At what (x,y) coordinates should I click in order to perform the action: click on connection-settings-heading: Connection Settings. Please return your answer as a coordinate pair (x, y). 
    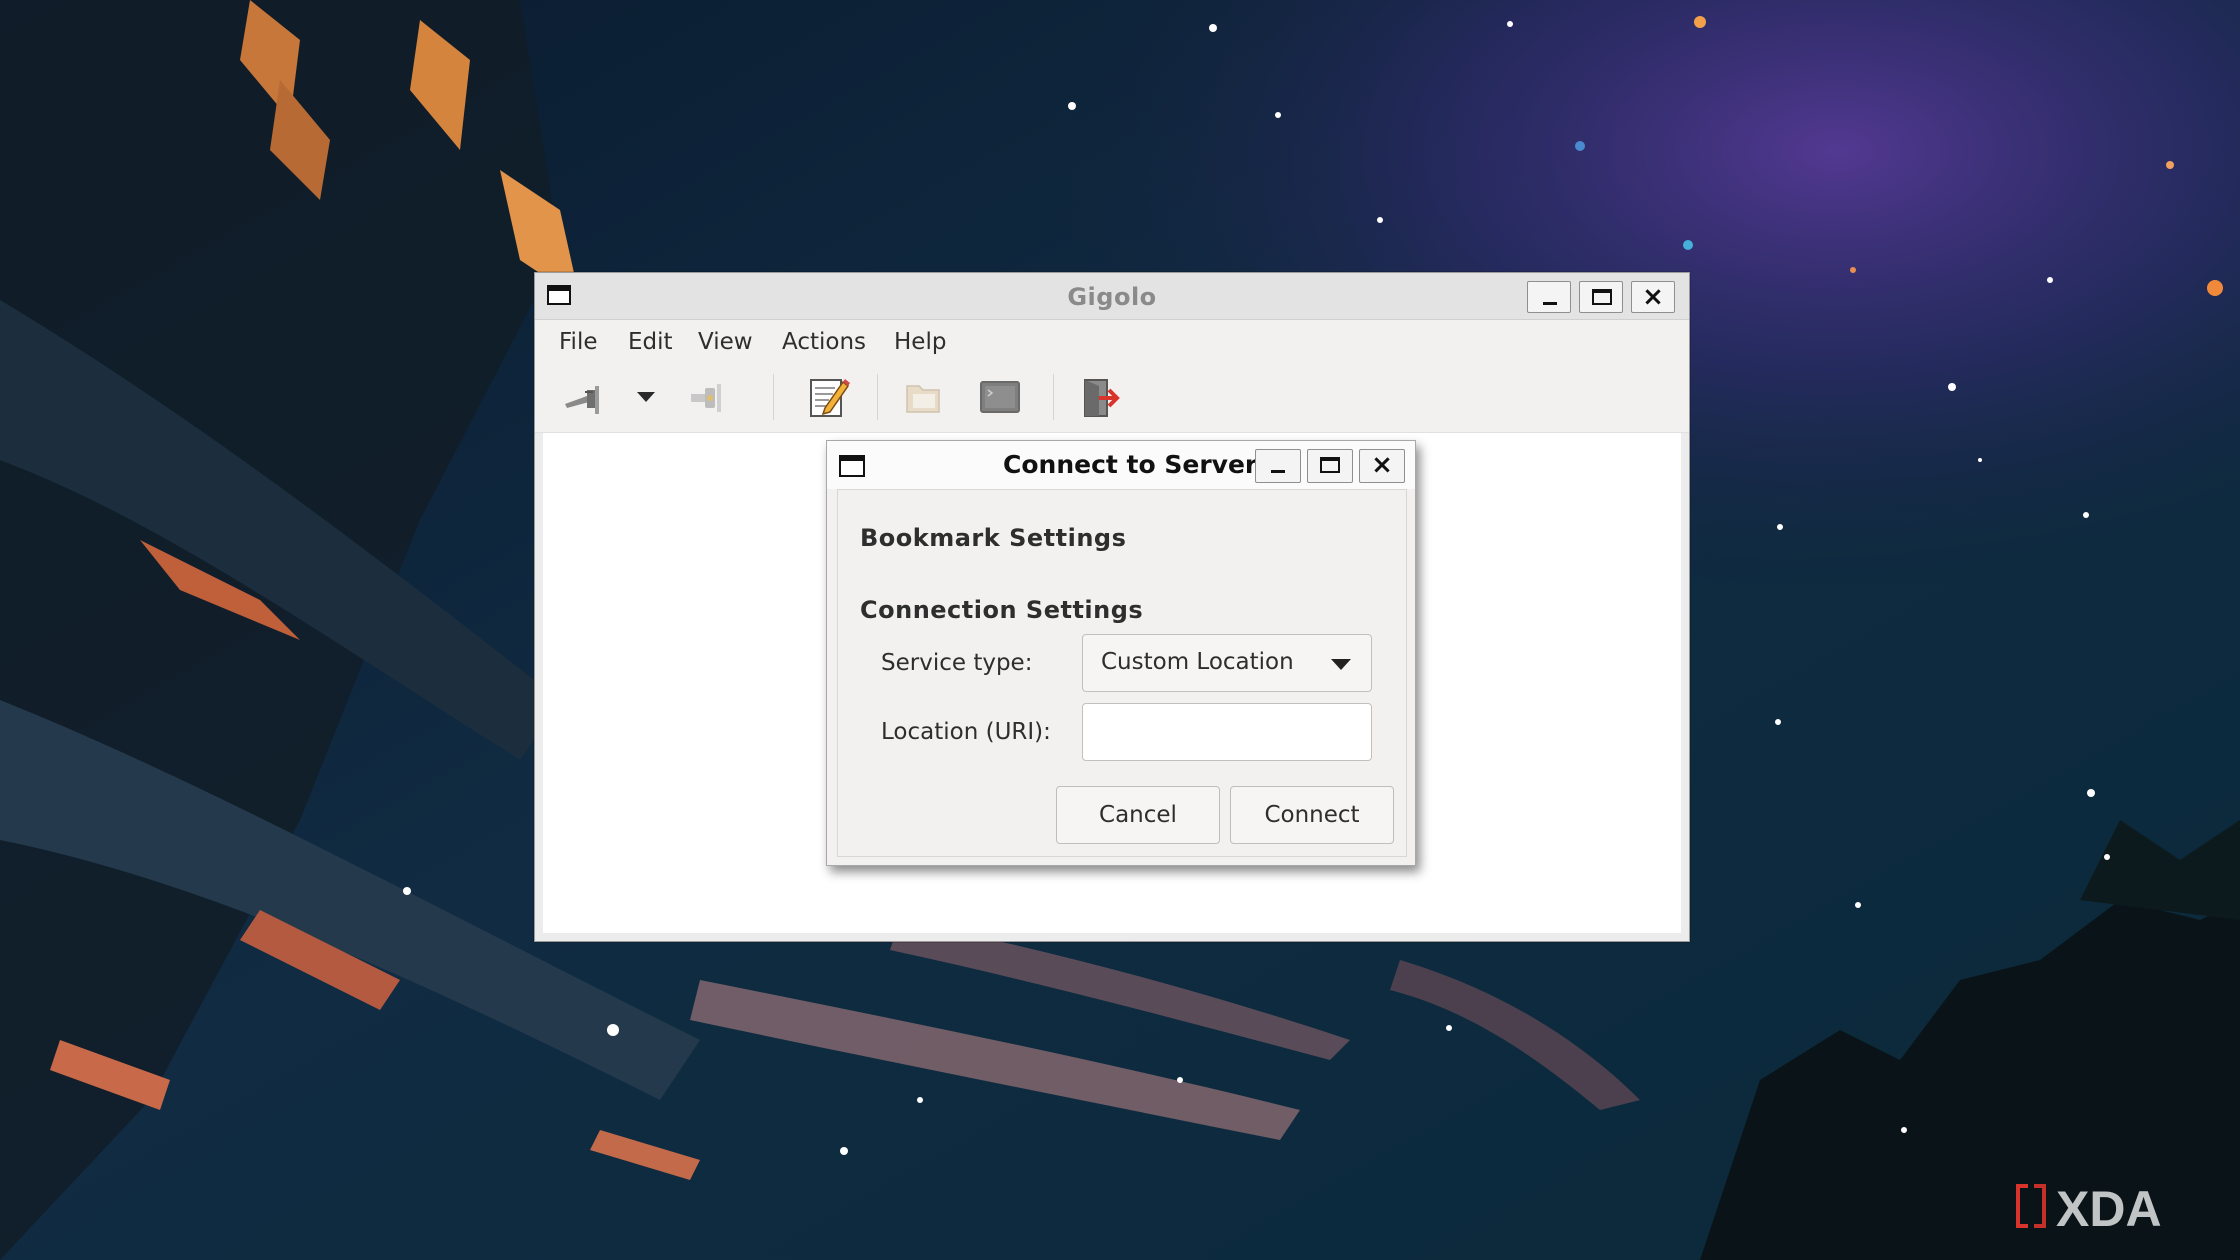
    Looking at the image, I should click on (1002, 610).